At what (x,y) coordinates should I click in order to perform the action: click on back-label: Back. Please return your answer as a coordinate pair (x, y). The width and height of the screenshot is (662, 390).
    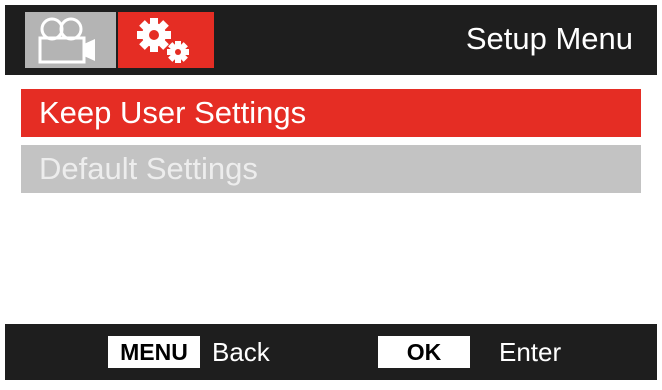
    Looking at the image, I should click on (241, 352).